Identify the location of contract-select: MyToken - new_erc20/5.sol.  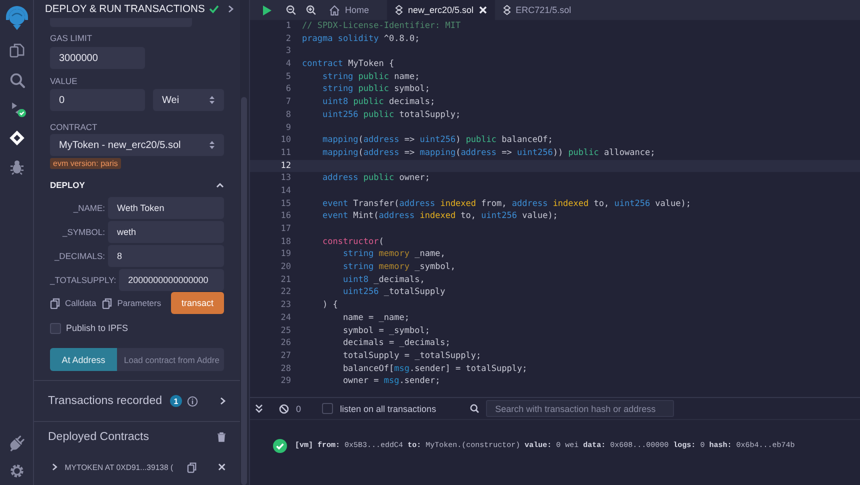
(137, 145).